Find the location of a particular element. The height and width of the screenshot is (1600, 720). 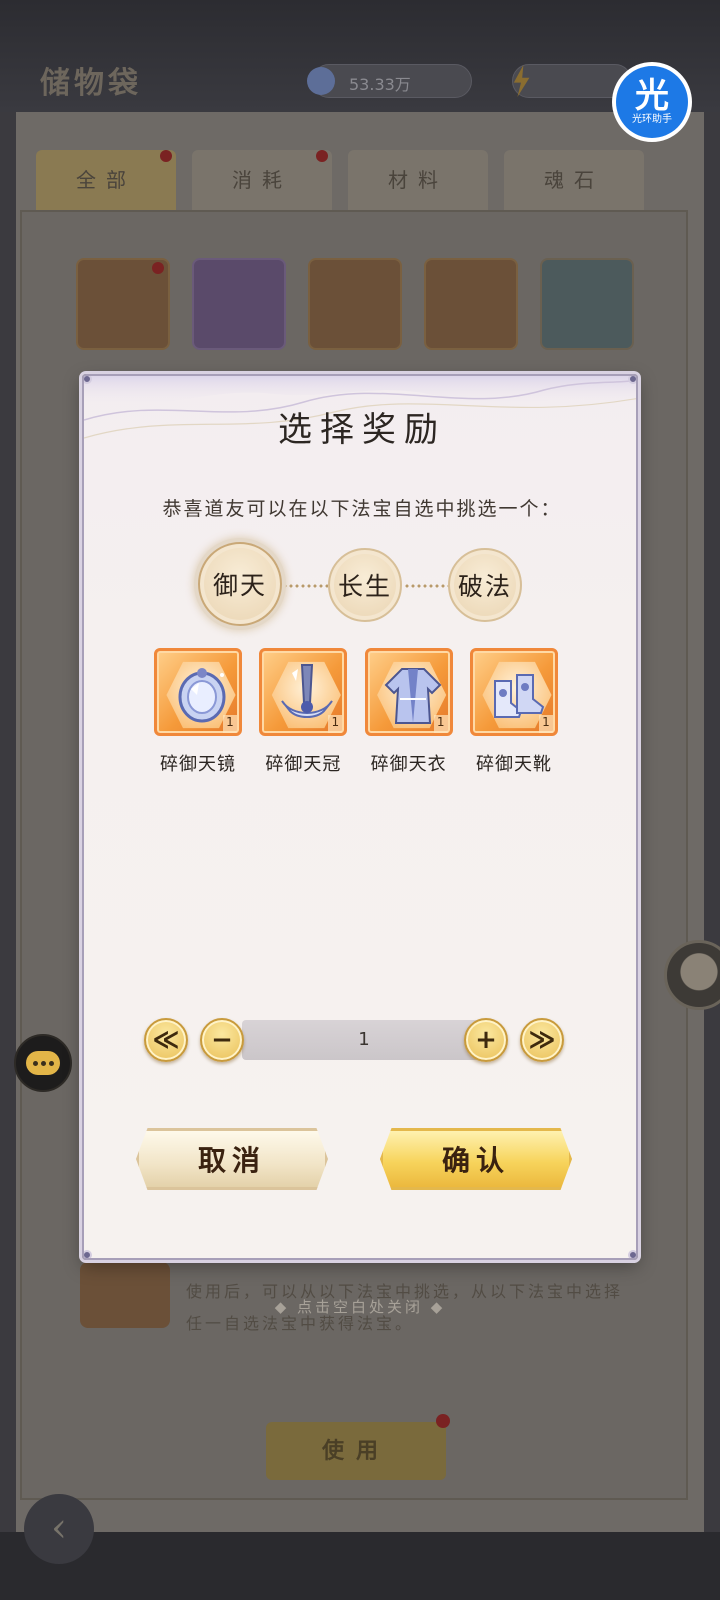

guanghuan-assistant-badge: 光 光环助手 is located at coordinates (652, 102).